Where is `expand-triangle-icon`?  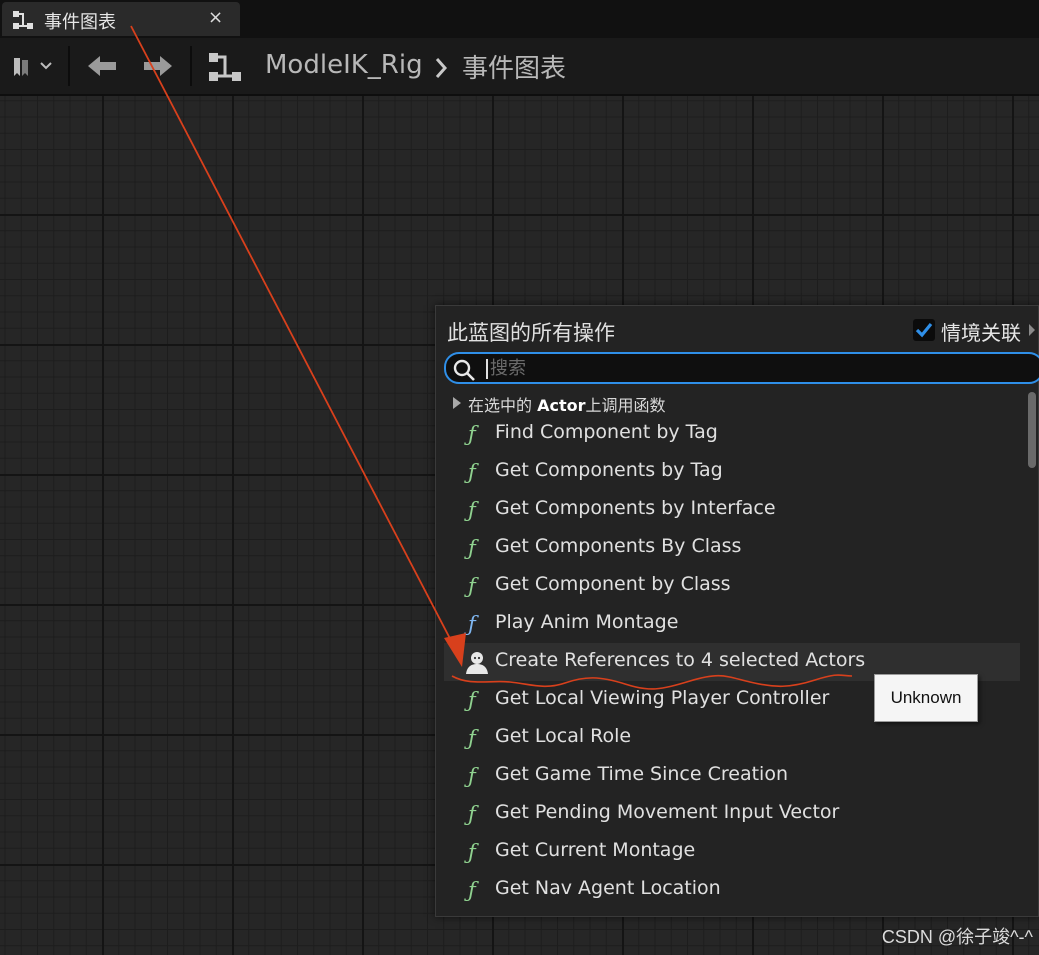
expand-triangle-icon is located at coordinates (457, 403).